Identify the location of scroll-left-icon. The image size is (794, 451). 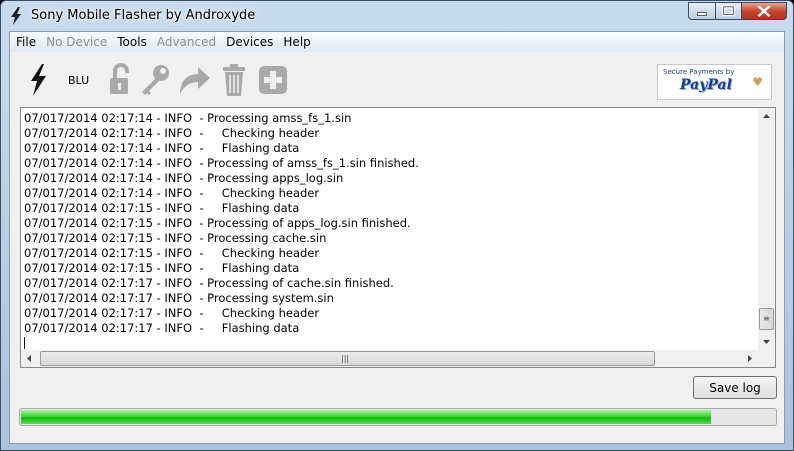
(29, 358).